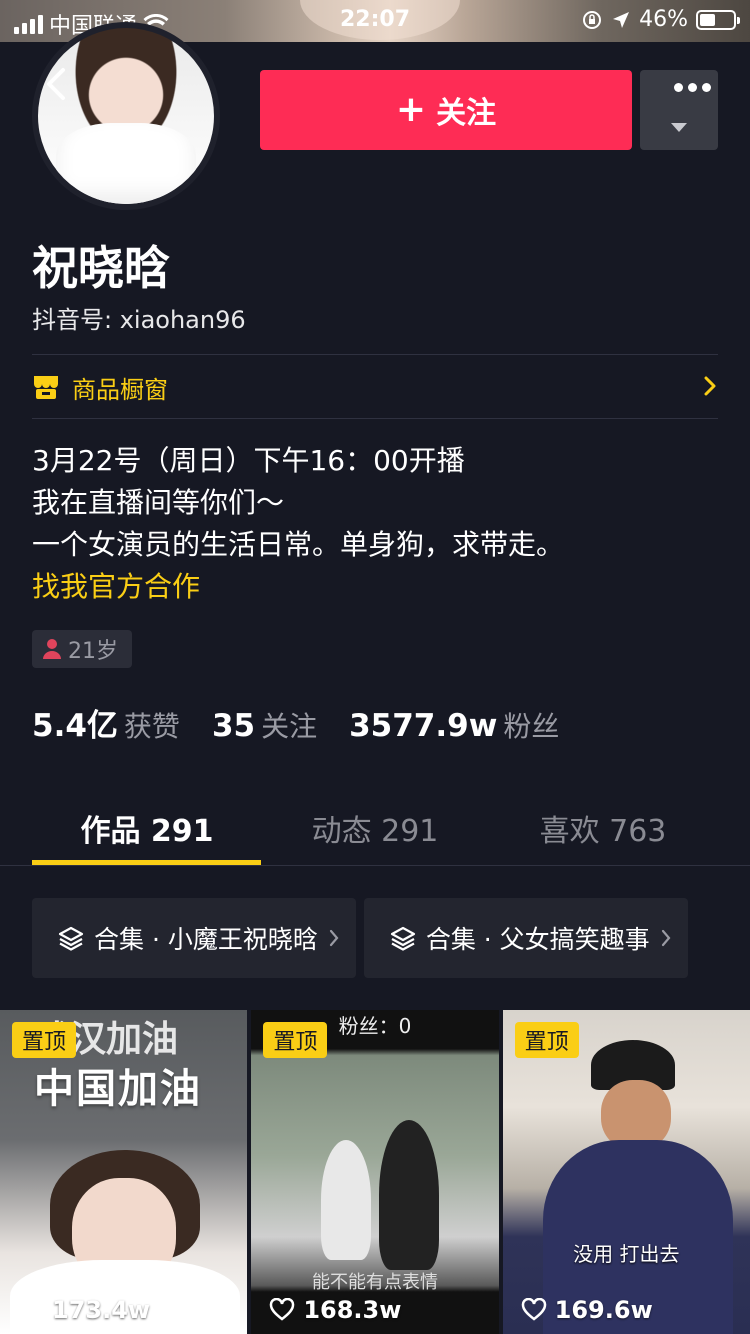 The width and height of the screenshot is (750, 1334). Describe the element at coordinates (466, 113) in the screenshot. I see `follow-label: 关注` at that location.